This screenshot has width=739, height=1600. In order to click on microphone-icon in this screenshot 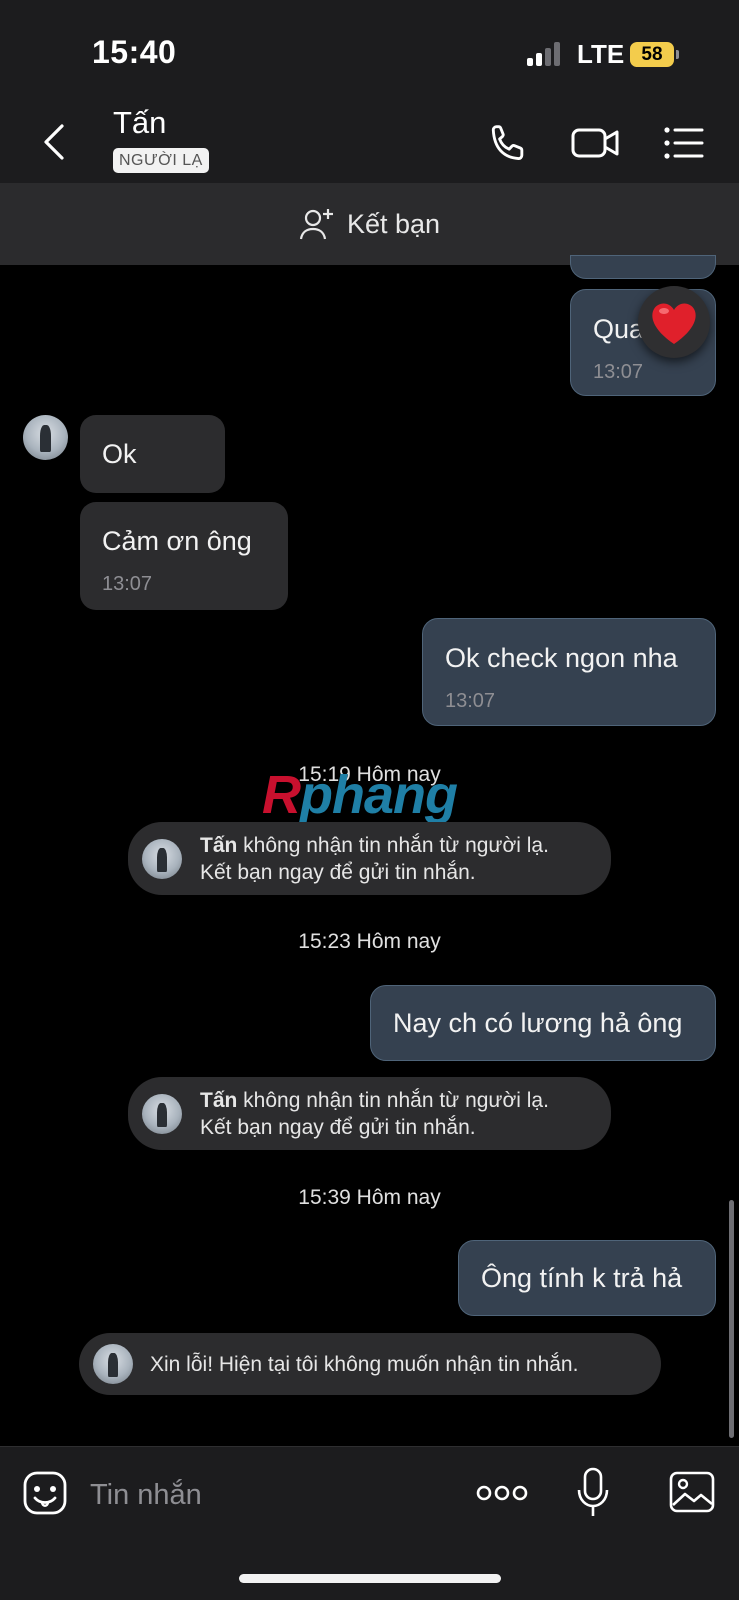, I will do `click(593, 1491)`.